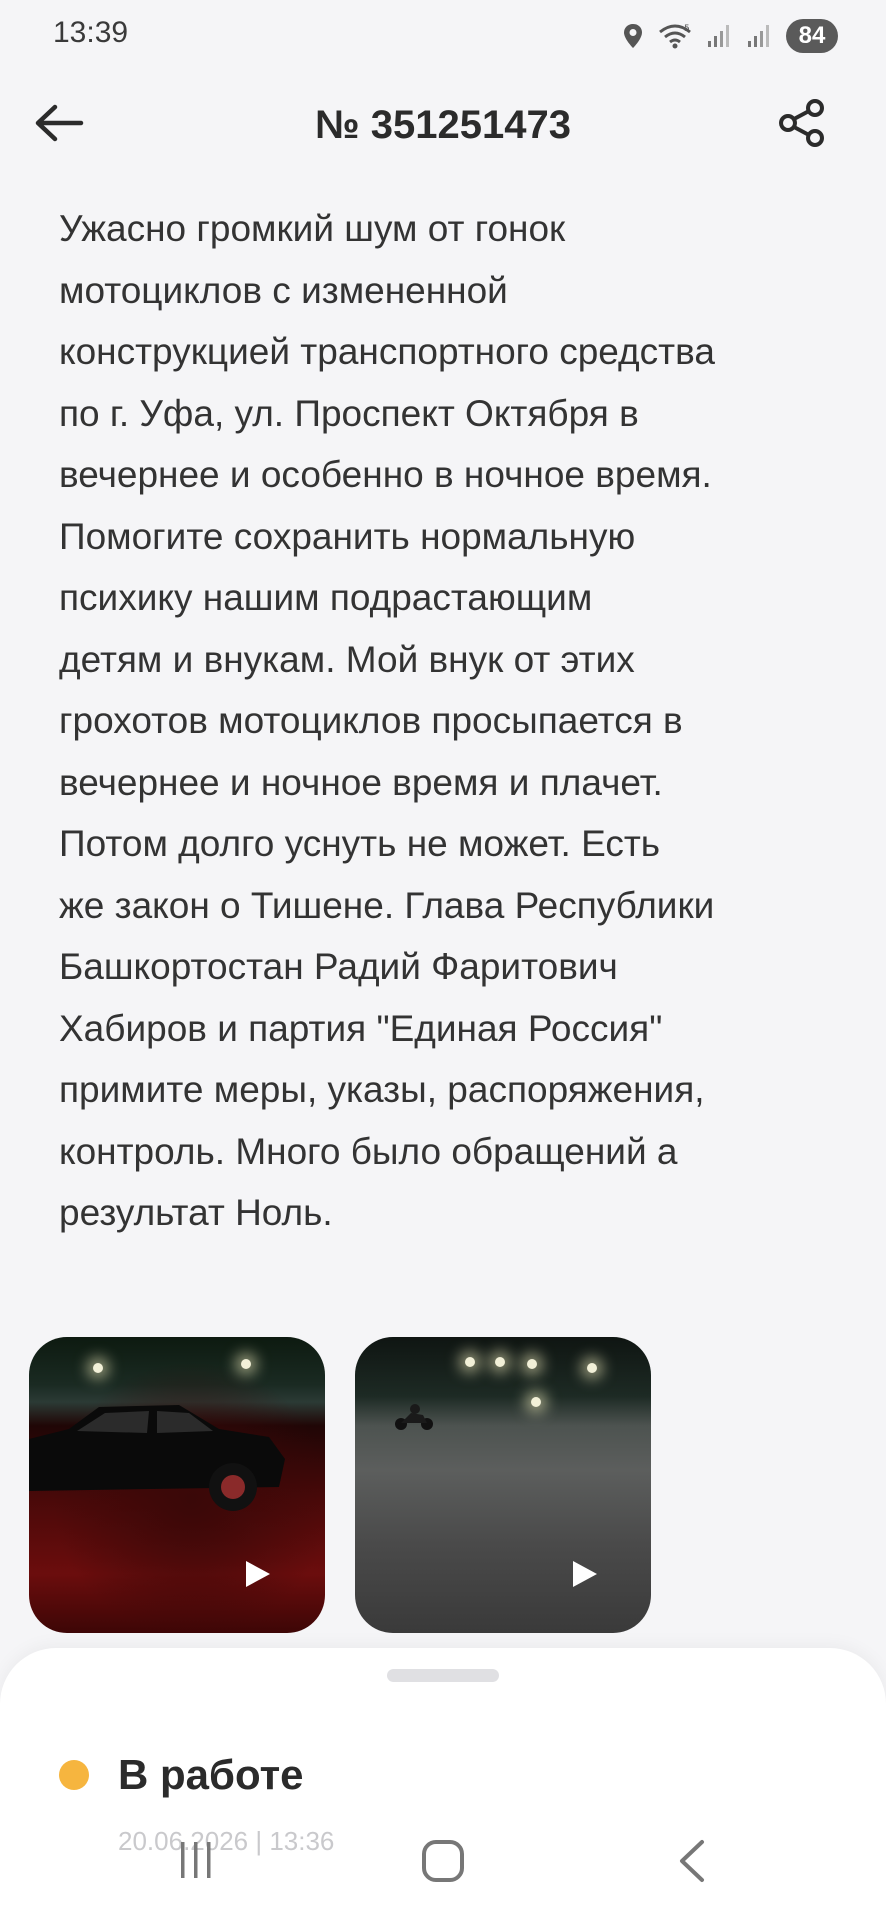 Image resolution: width=886 pixels, height=1920 pixels. I want to click on wifi-icon: 5, so click(675, 36).